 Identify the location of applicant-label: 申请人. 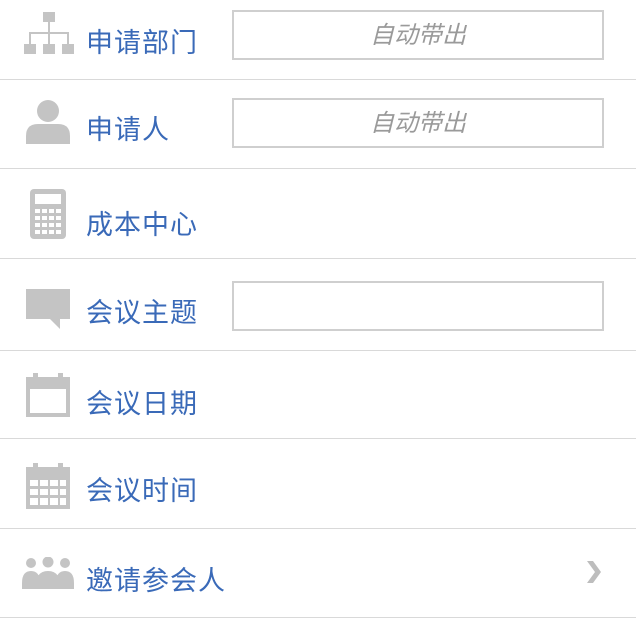
(128, 130).